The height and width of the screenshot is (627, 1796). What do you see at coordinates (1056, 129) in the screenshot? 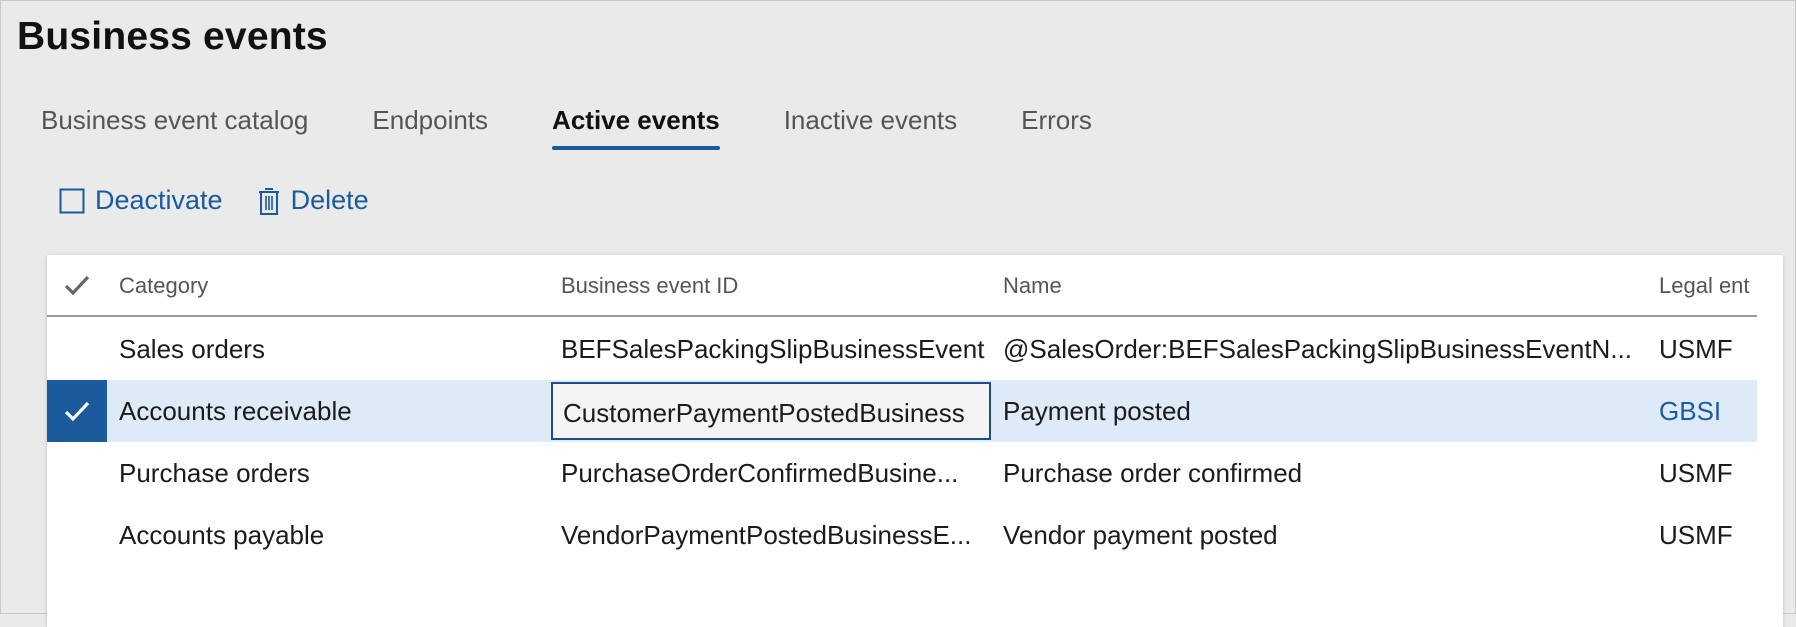
I see `tab-errors: Errors` at bounding box center [1056, 129].